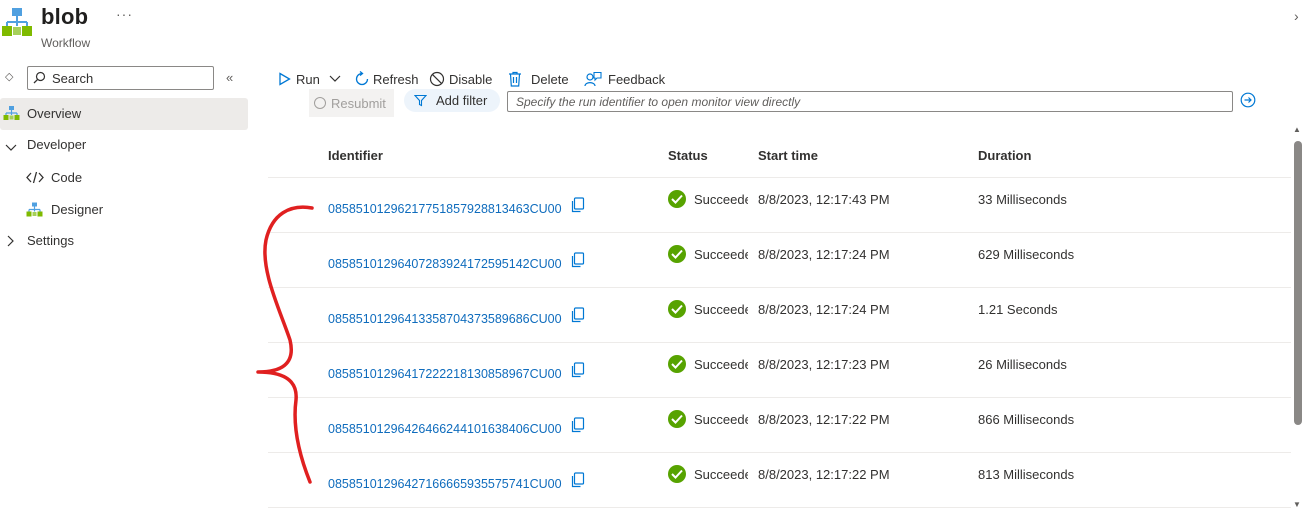 This screenshot has width=1303, height=515. I want to click on sidebar-item-overview: Overview, so click(124, 114).